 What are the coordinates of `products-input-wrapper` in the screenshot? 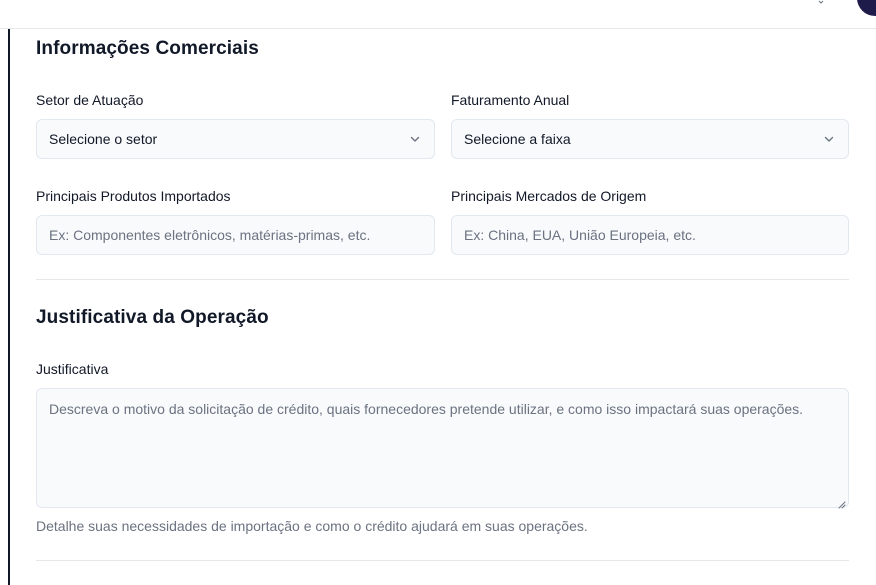 It's located at (235, 235).